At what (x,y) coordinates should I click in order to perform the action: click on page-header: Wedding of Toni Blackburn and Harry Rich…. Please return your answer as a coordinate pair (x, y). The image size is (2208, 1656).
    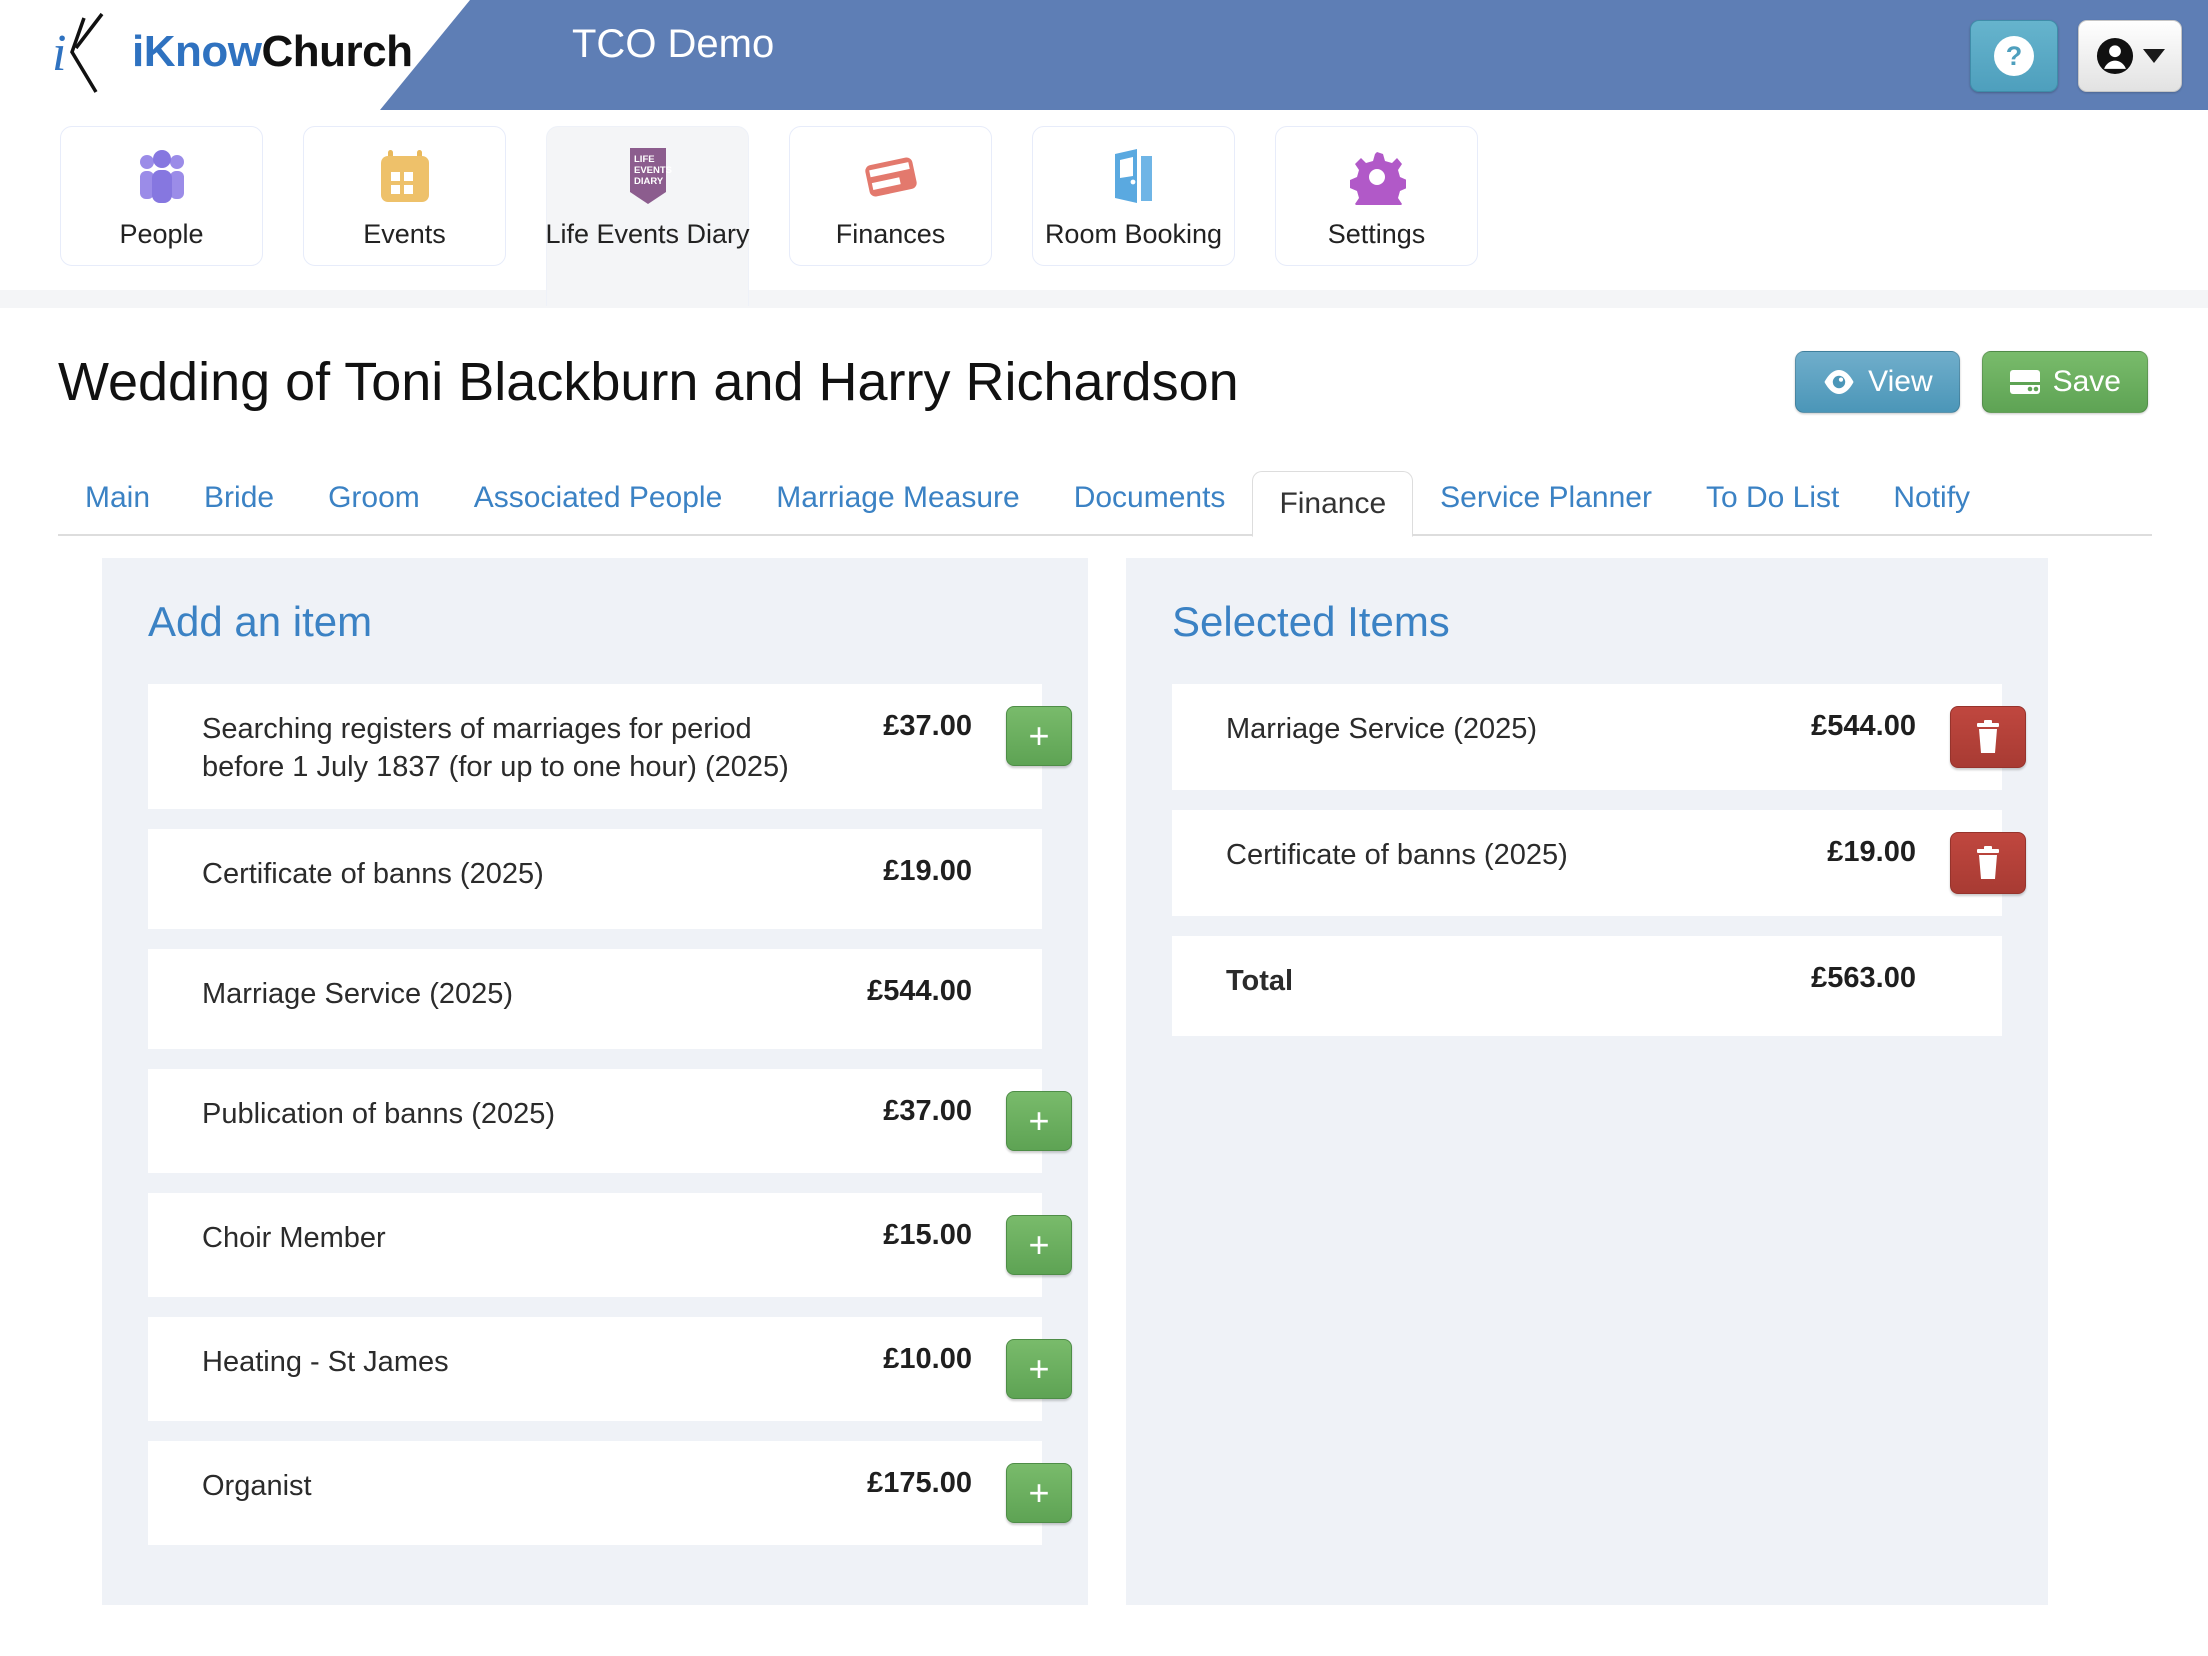
    Looking at the image, I should click on (1104, 367).